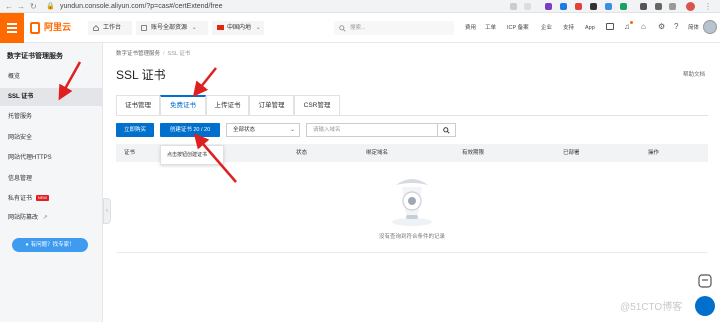 This screenshot has height=322, width=720. I want to click on breadcrumb-current: SSL 证书, so click(179, 54).